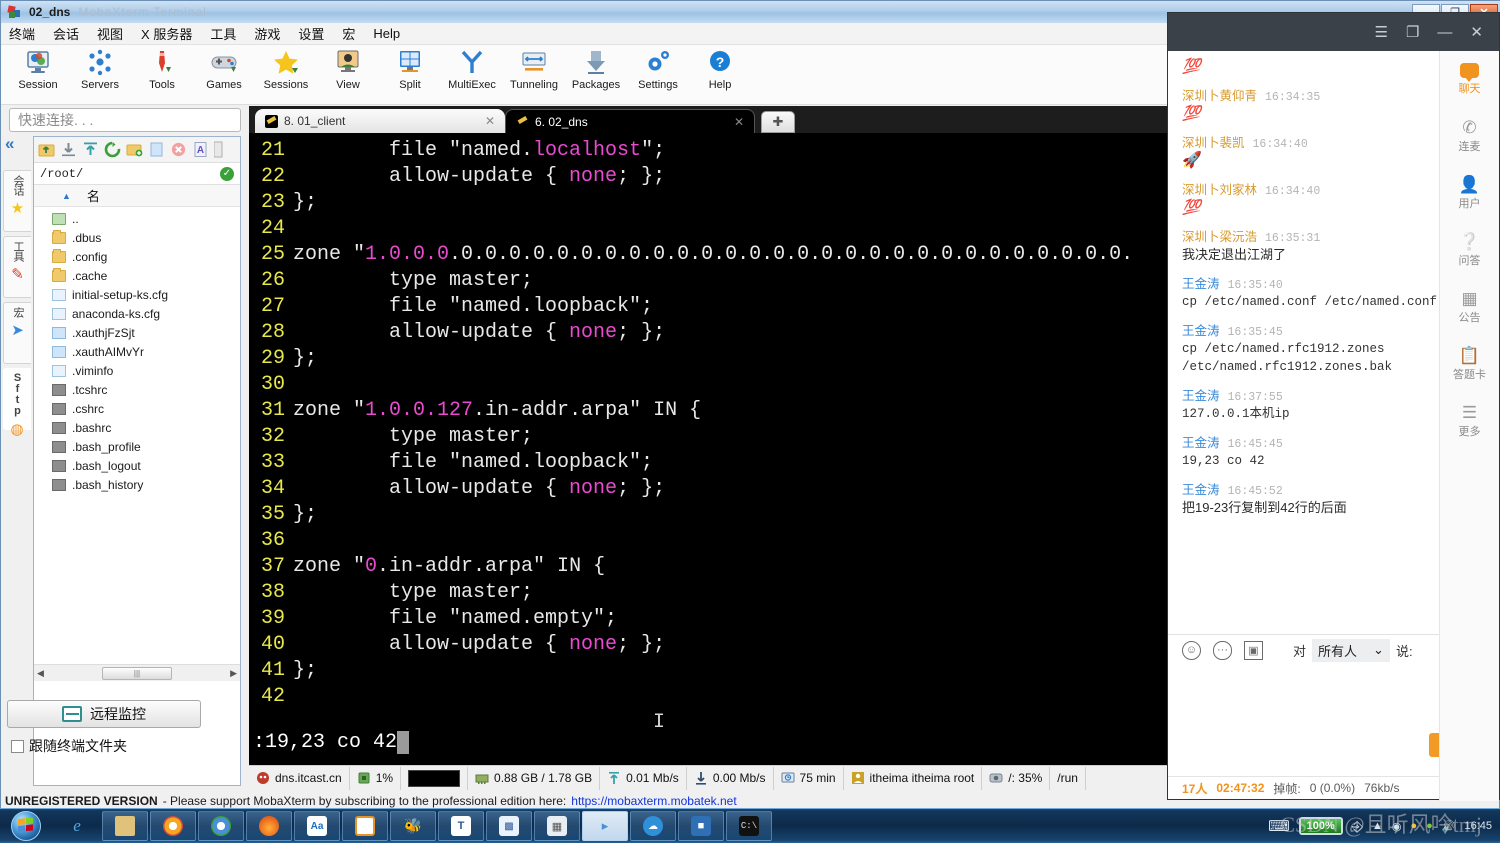 The image size is (1500, 843). Describe the element at coordinates (653, 801) in the screenshot. I see `mobaxterm-link: https://mobaxterm.mobatek.net` at that location.